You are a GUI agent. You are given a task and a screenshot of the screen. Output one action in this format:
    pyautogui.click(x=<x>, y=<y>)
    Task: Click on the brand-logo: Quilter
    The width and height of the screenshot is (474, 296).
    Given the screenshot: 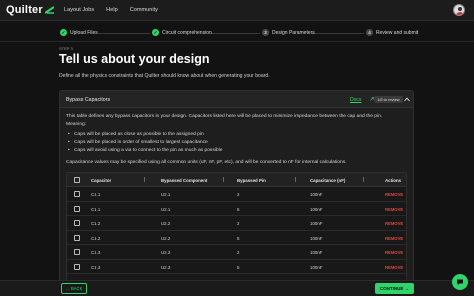 What is the action you would take?
    pyautogui.click(x=31, y=10)
    